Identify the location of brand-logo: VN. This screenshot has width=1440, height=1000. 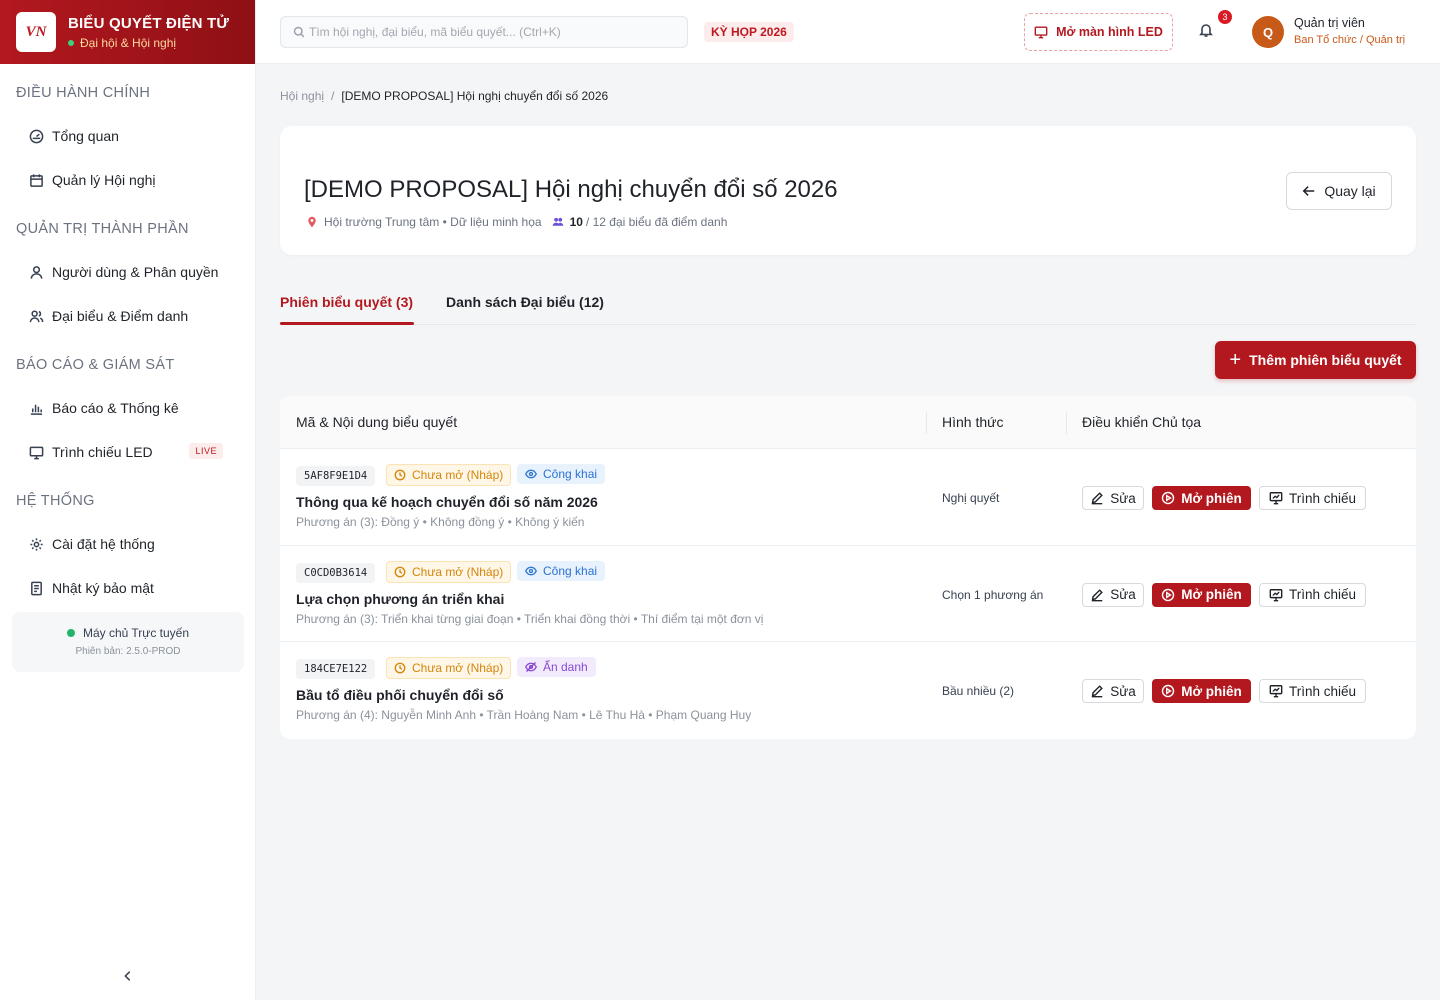
(36, 32).